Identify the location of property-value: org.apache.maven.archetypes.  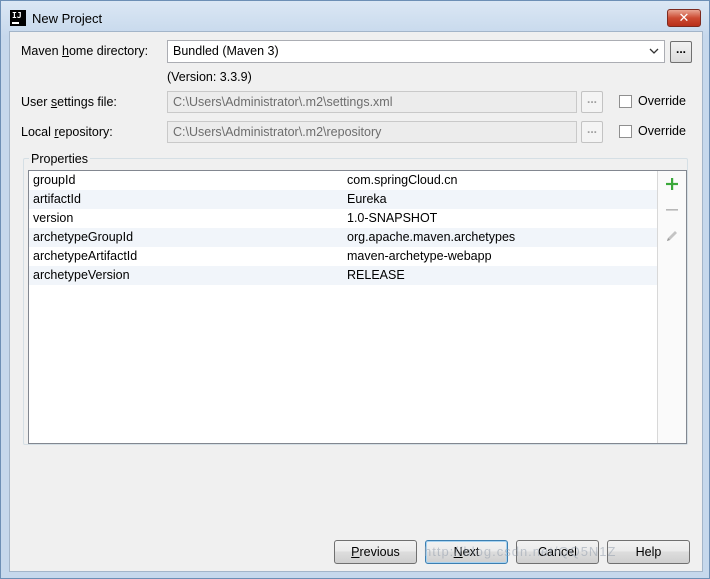
(431, 237).